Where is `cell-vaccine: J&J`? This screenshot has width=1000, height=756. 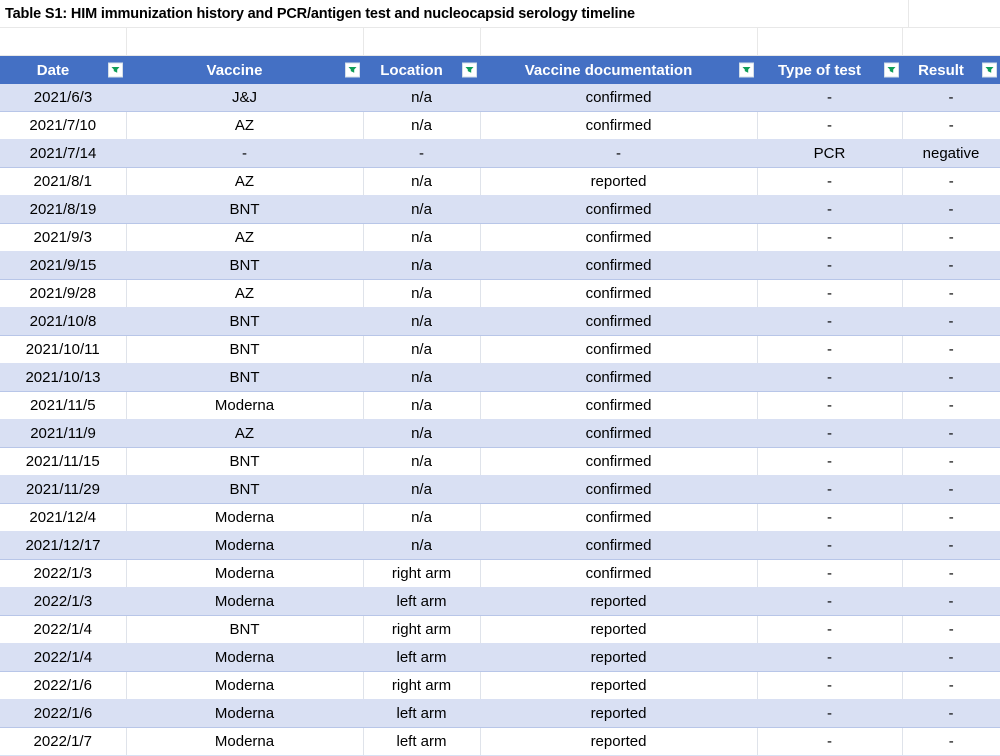 cell-vaccine: J&J is located at coordinates (244, 97).